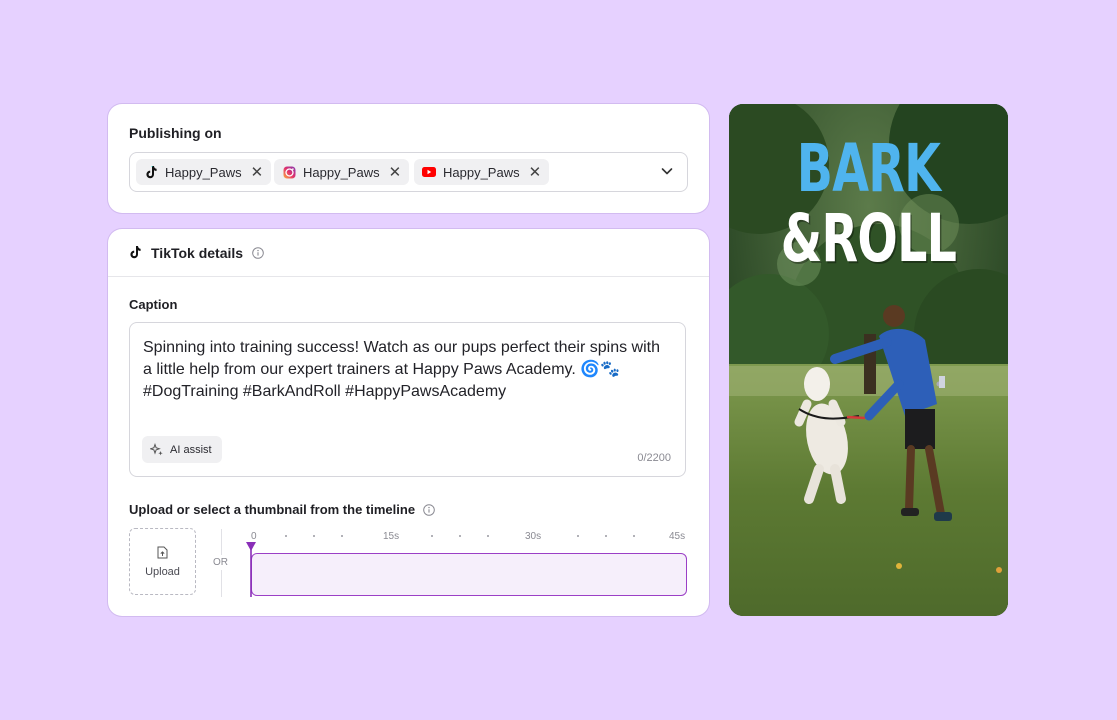 This screenshot has width=1117, height=720. Describe the element at coordinates (175, 133) in the screenshot. I see `publishing-label: Publishing on` at that location.